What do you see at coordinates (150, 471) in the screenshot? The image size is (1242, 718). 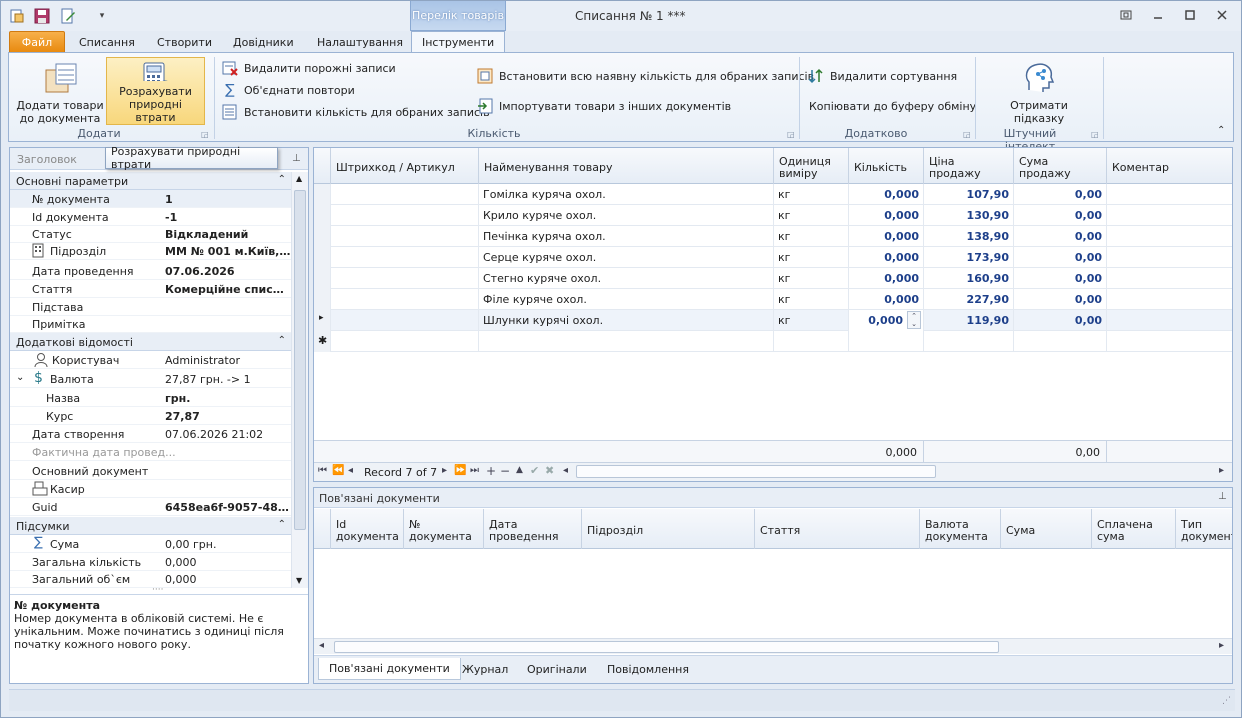 I see `prop-main-doc: Основний документ` at bounding box center [150, 471].